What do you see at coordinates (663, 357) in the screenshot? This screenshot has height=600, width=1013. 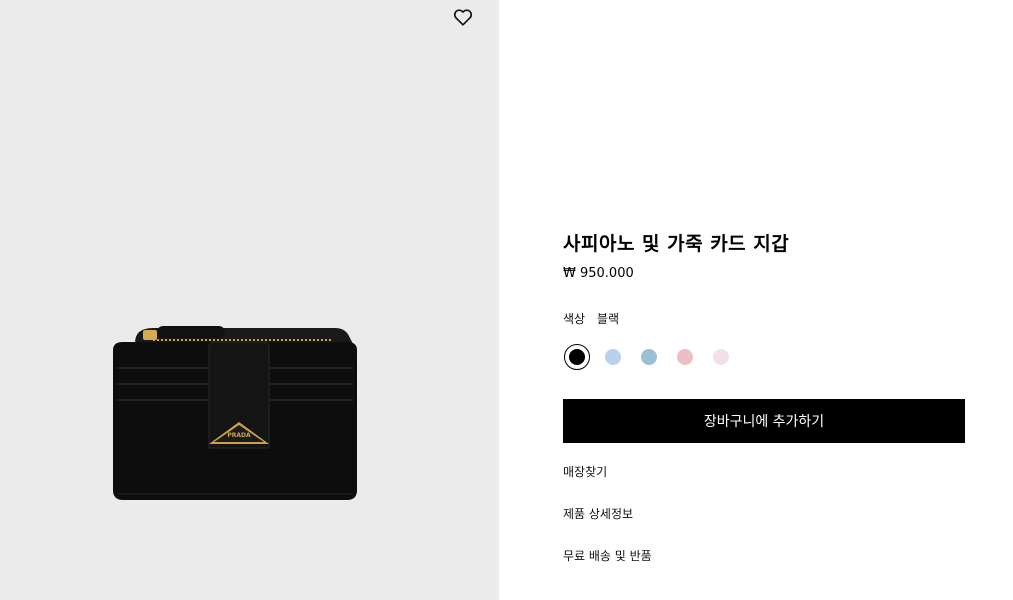 I see `color-swatches` at bounding box center [663, 357].